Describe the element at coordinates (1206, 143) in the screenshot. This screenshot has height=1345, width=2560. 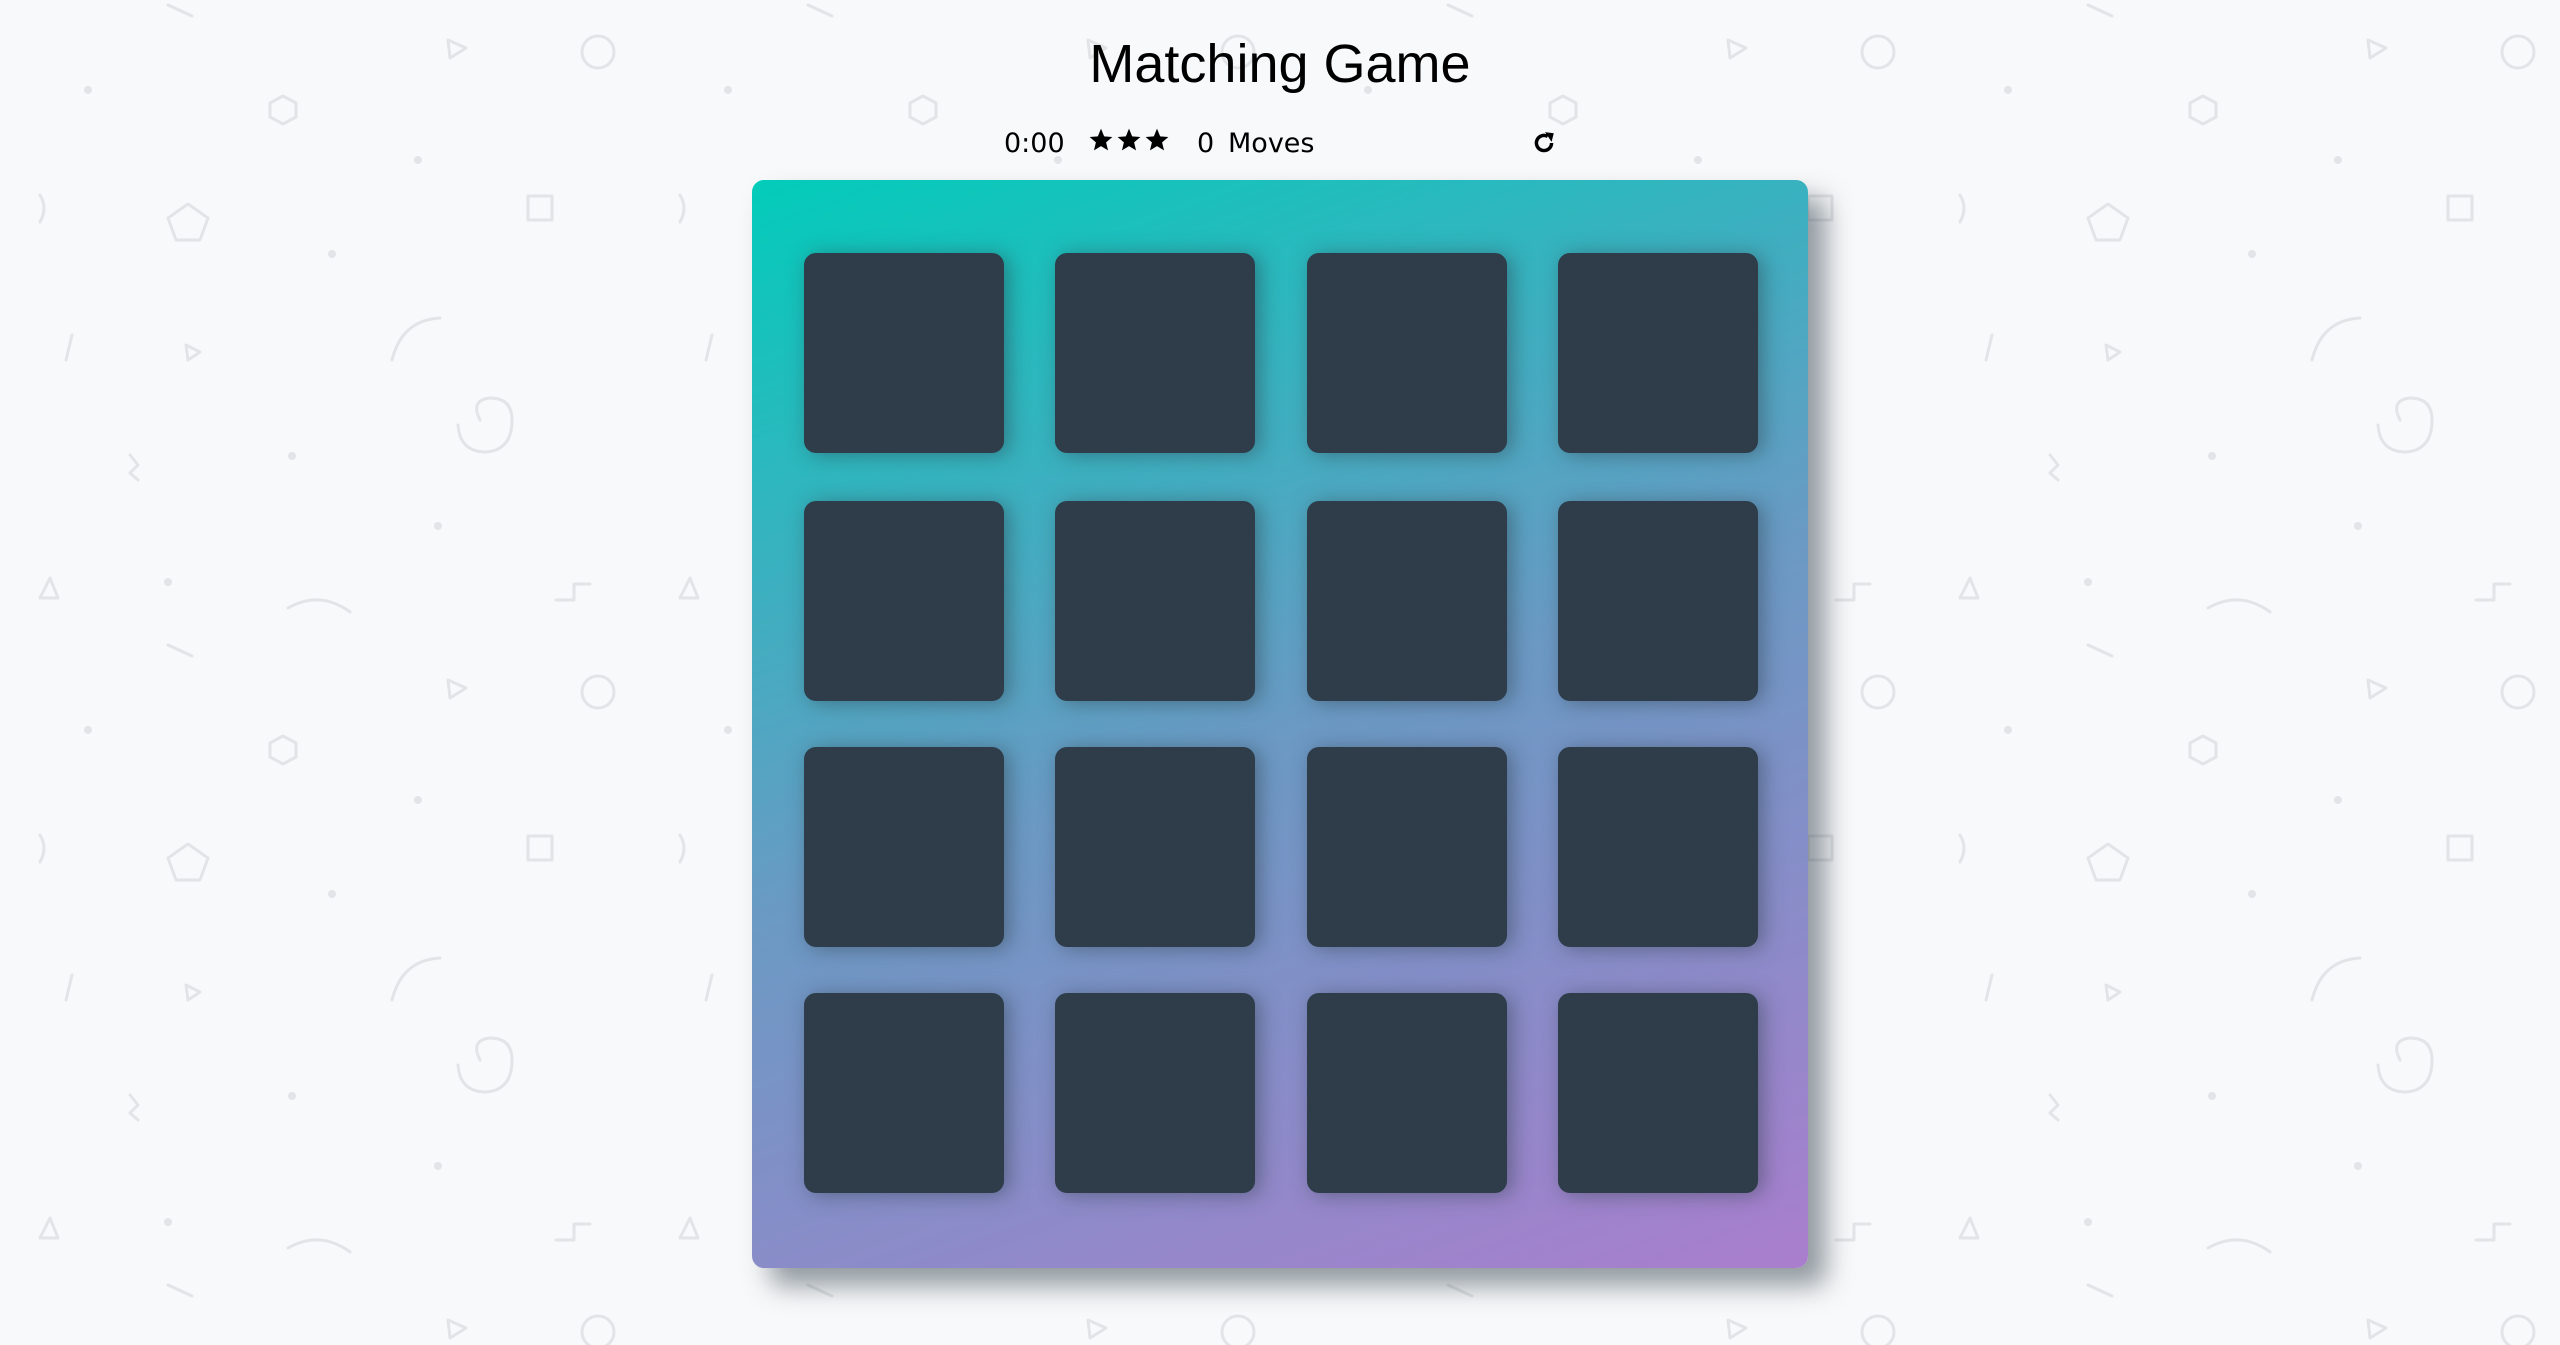
I see `moves-count: 0` at that location.